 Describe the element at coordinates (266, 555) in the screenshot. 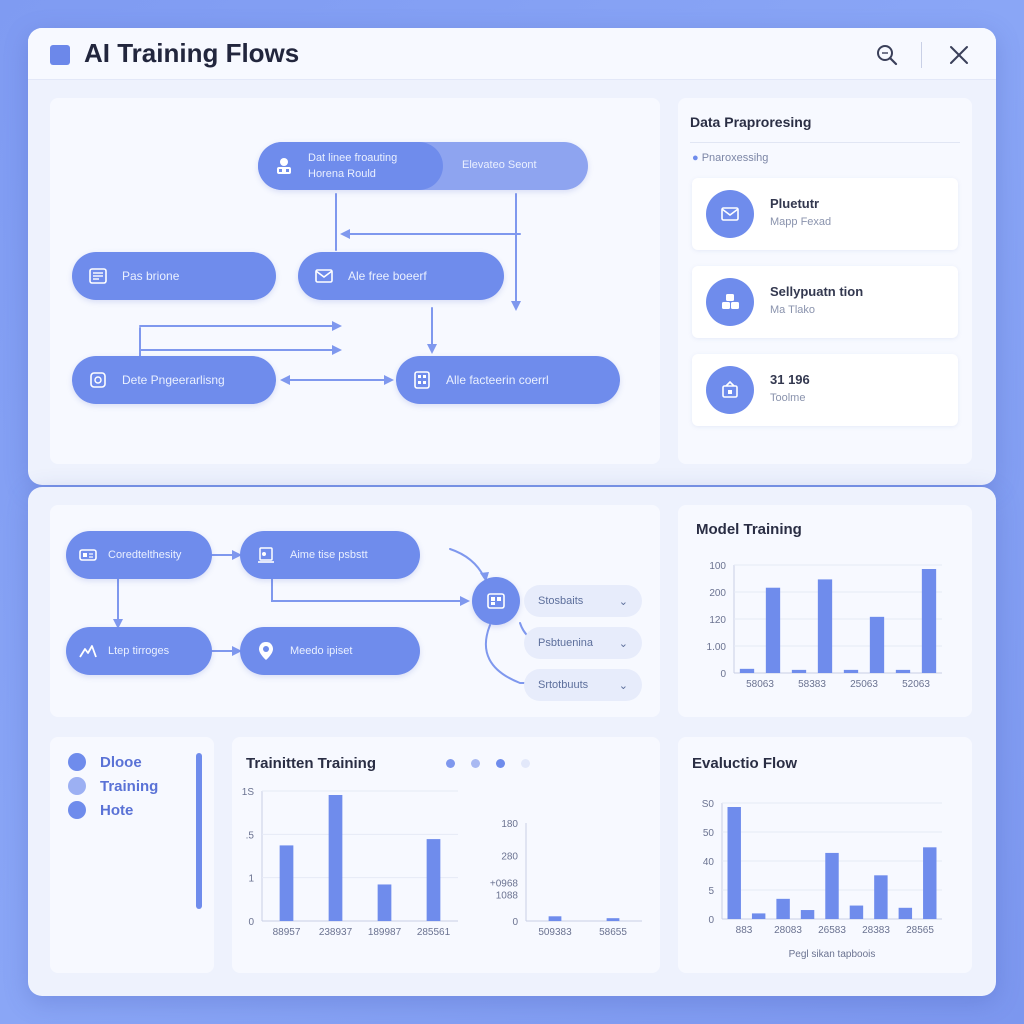

I see `flask-icon` at that location.